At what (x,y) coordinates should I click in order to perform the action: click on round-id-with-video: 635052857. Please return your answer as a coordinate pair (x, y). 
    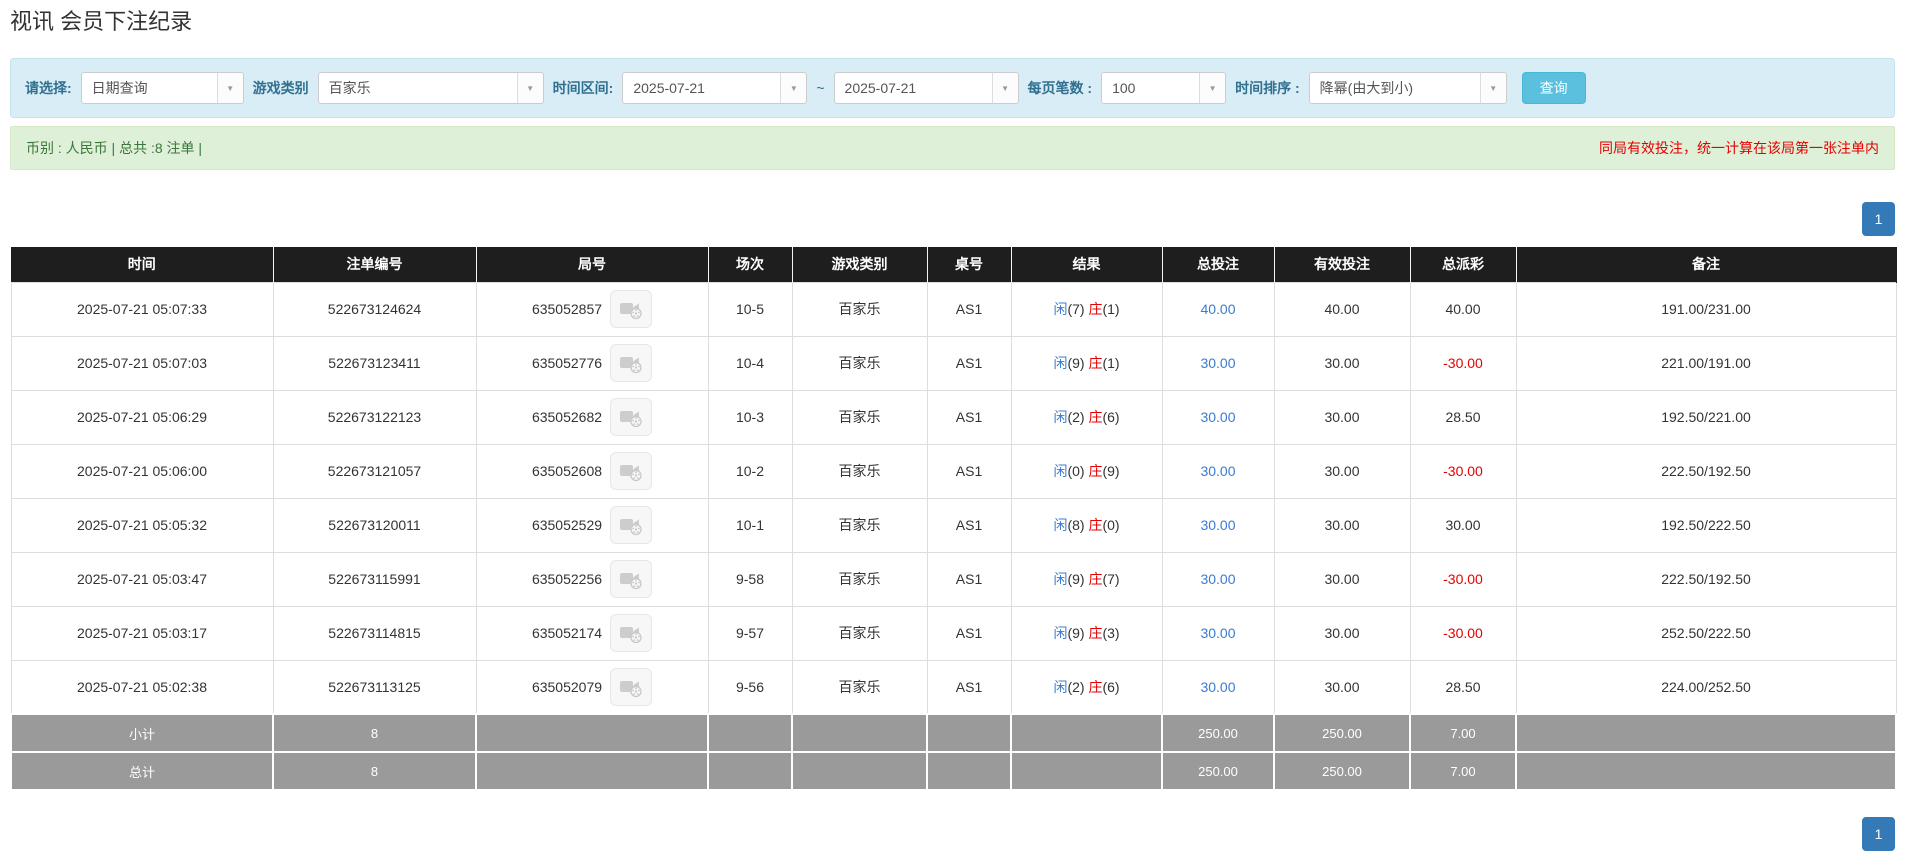
    Looking at the image, I should click on (592, 309).